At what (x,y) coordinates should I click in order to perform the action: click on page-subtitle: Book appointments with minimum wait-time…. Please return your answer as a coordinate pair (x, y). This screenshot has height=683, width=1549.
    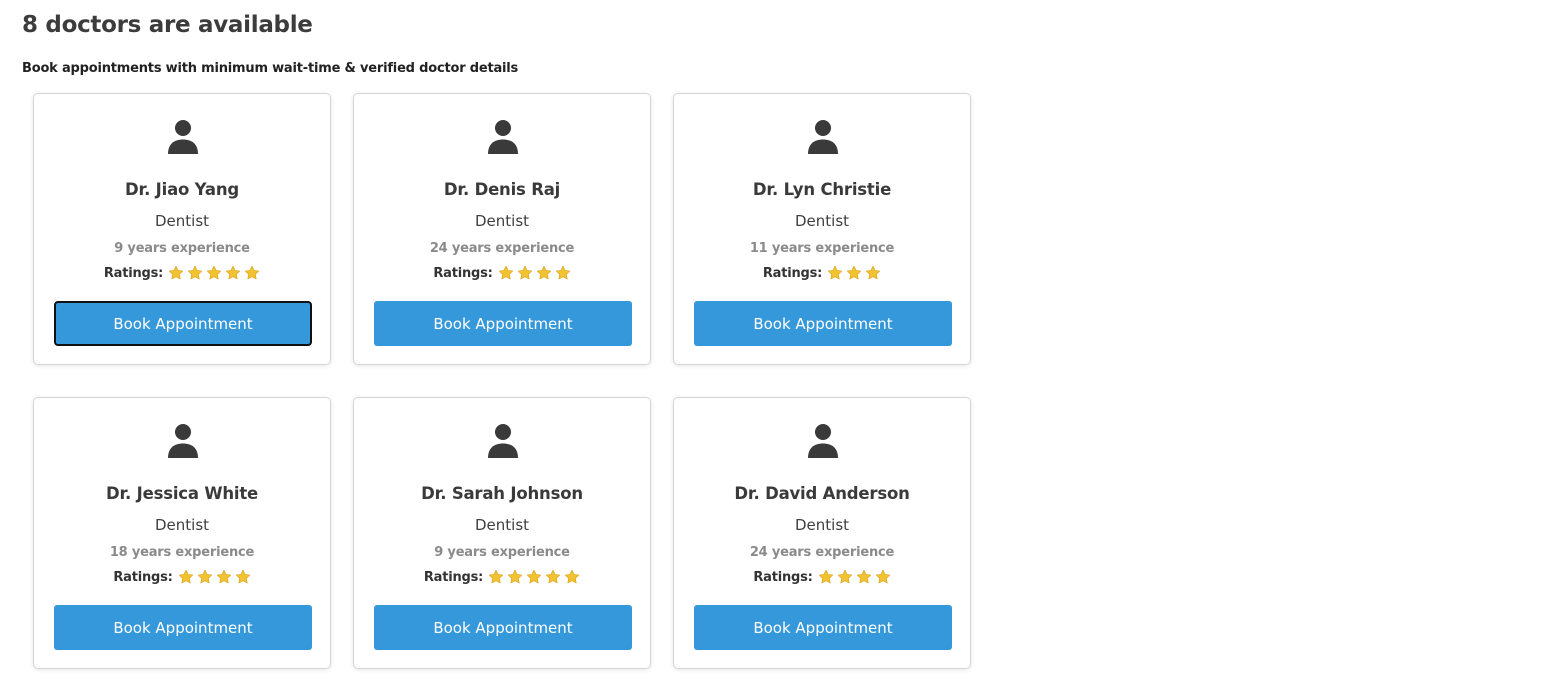
    Looking at the image, I should click on (270, 68).